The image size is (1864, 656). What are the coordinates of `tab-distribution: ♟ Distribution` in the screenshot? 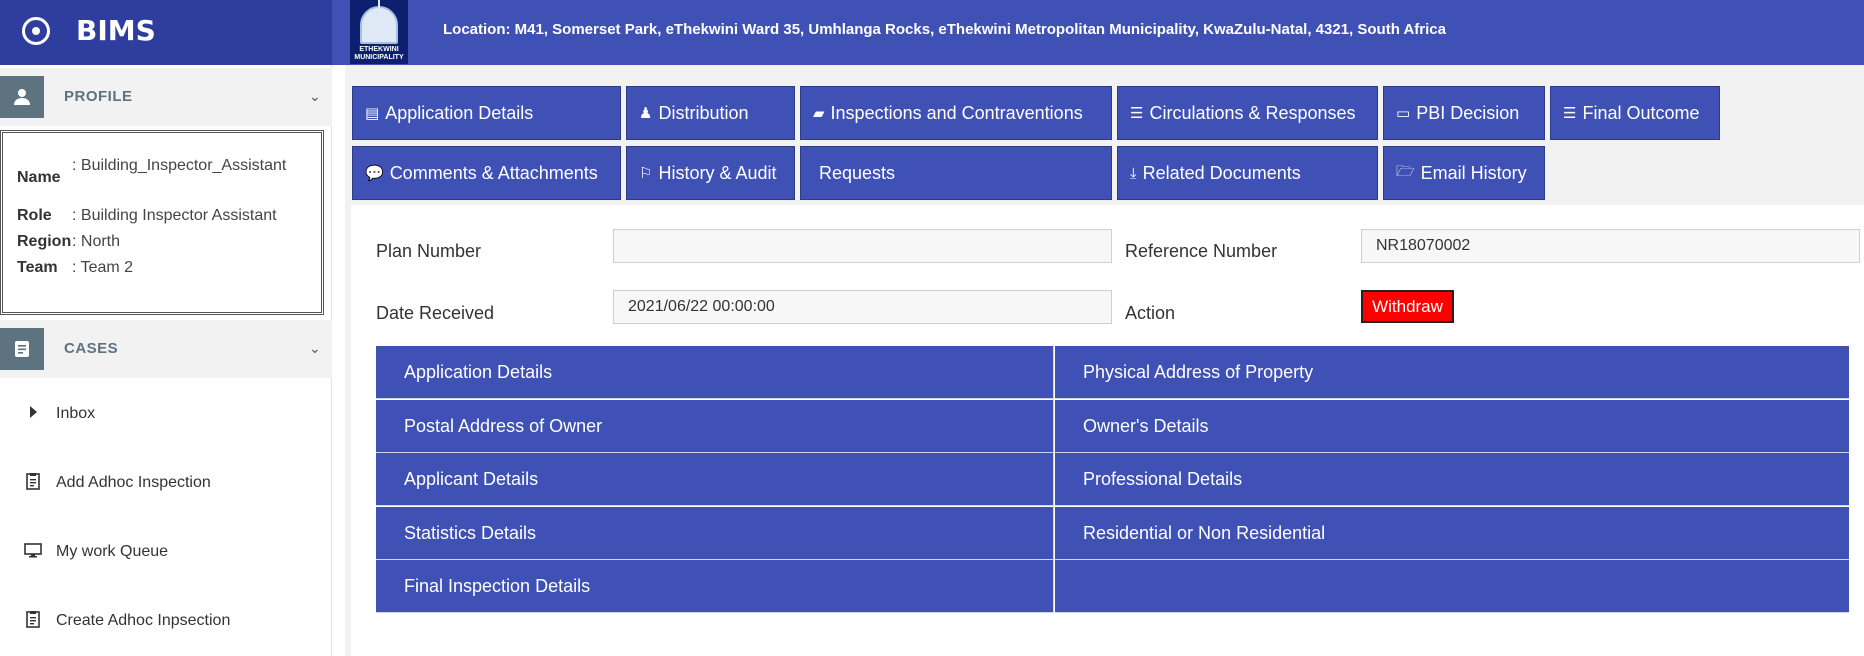 It's located at (710, 113).